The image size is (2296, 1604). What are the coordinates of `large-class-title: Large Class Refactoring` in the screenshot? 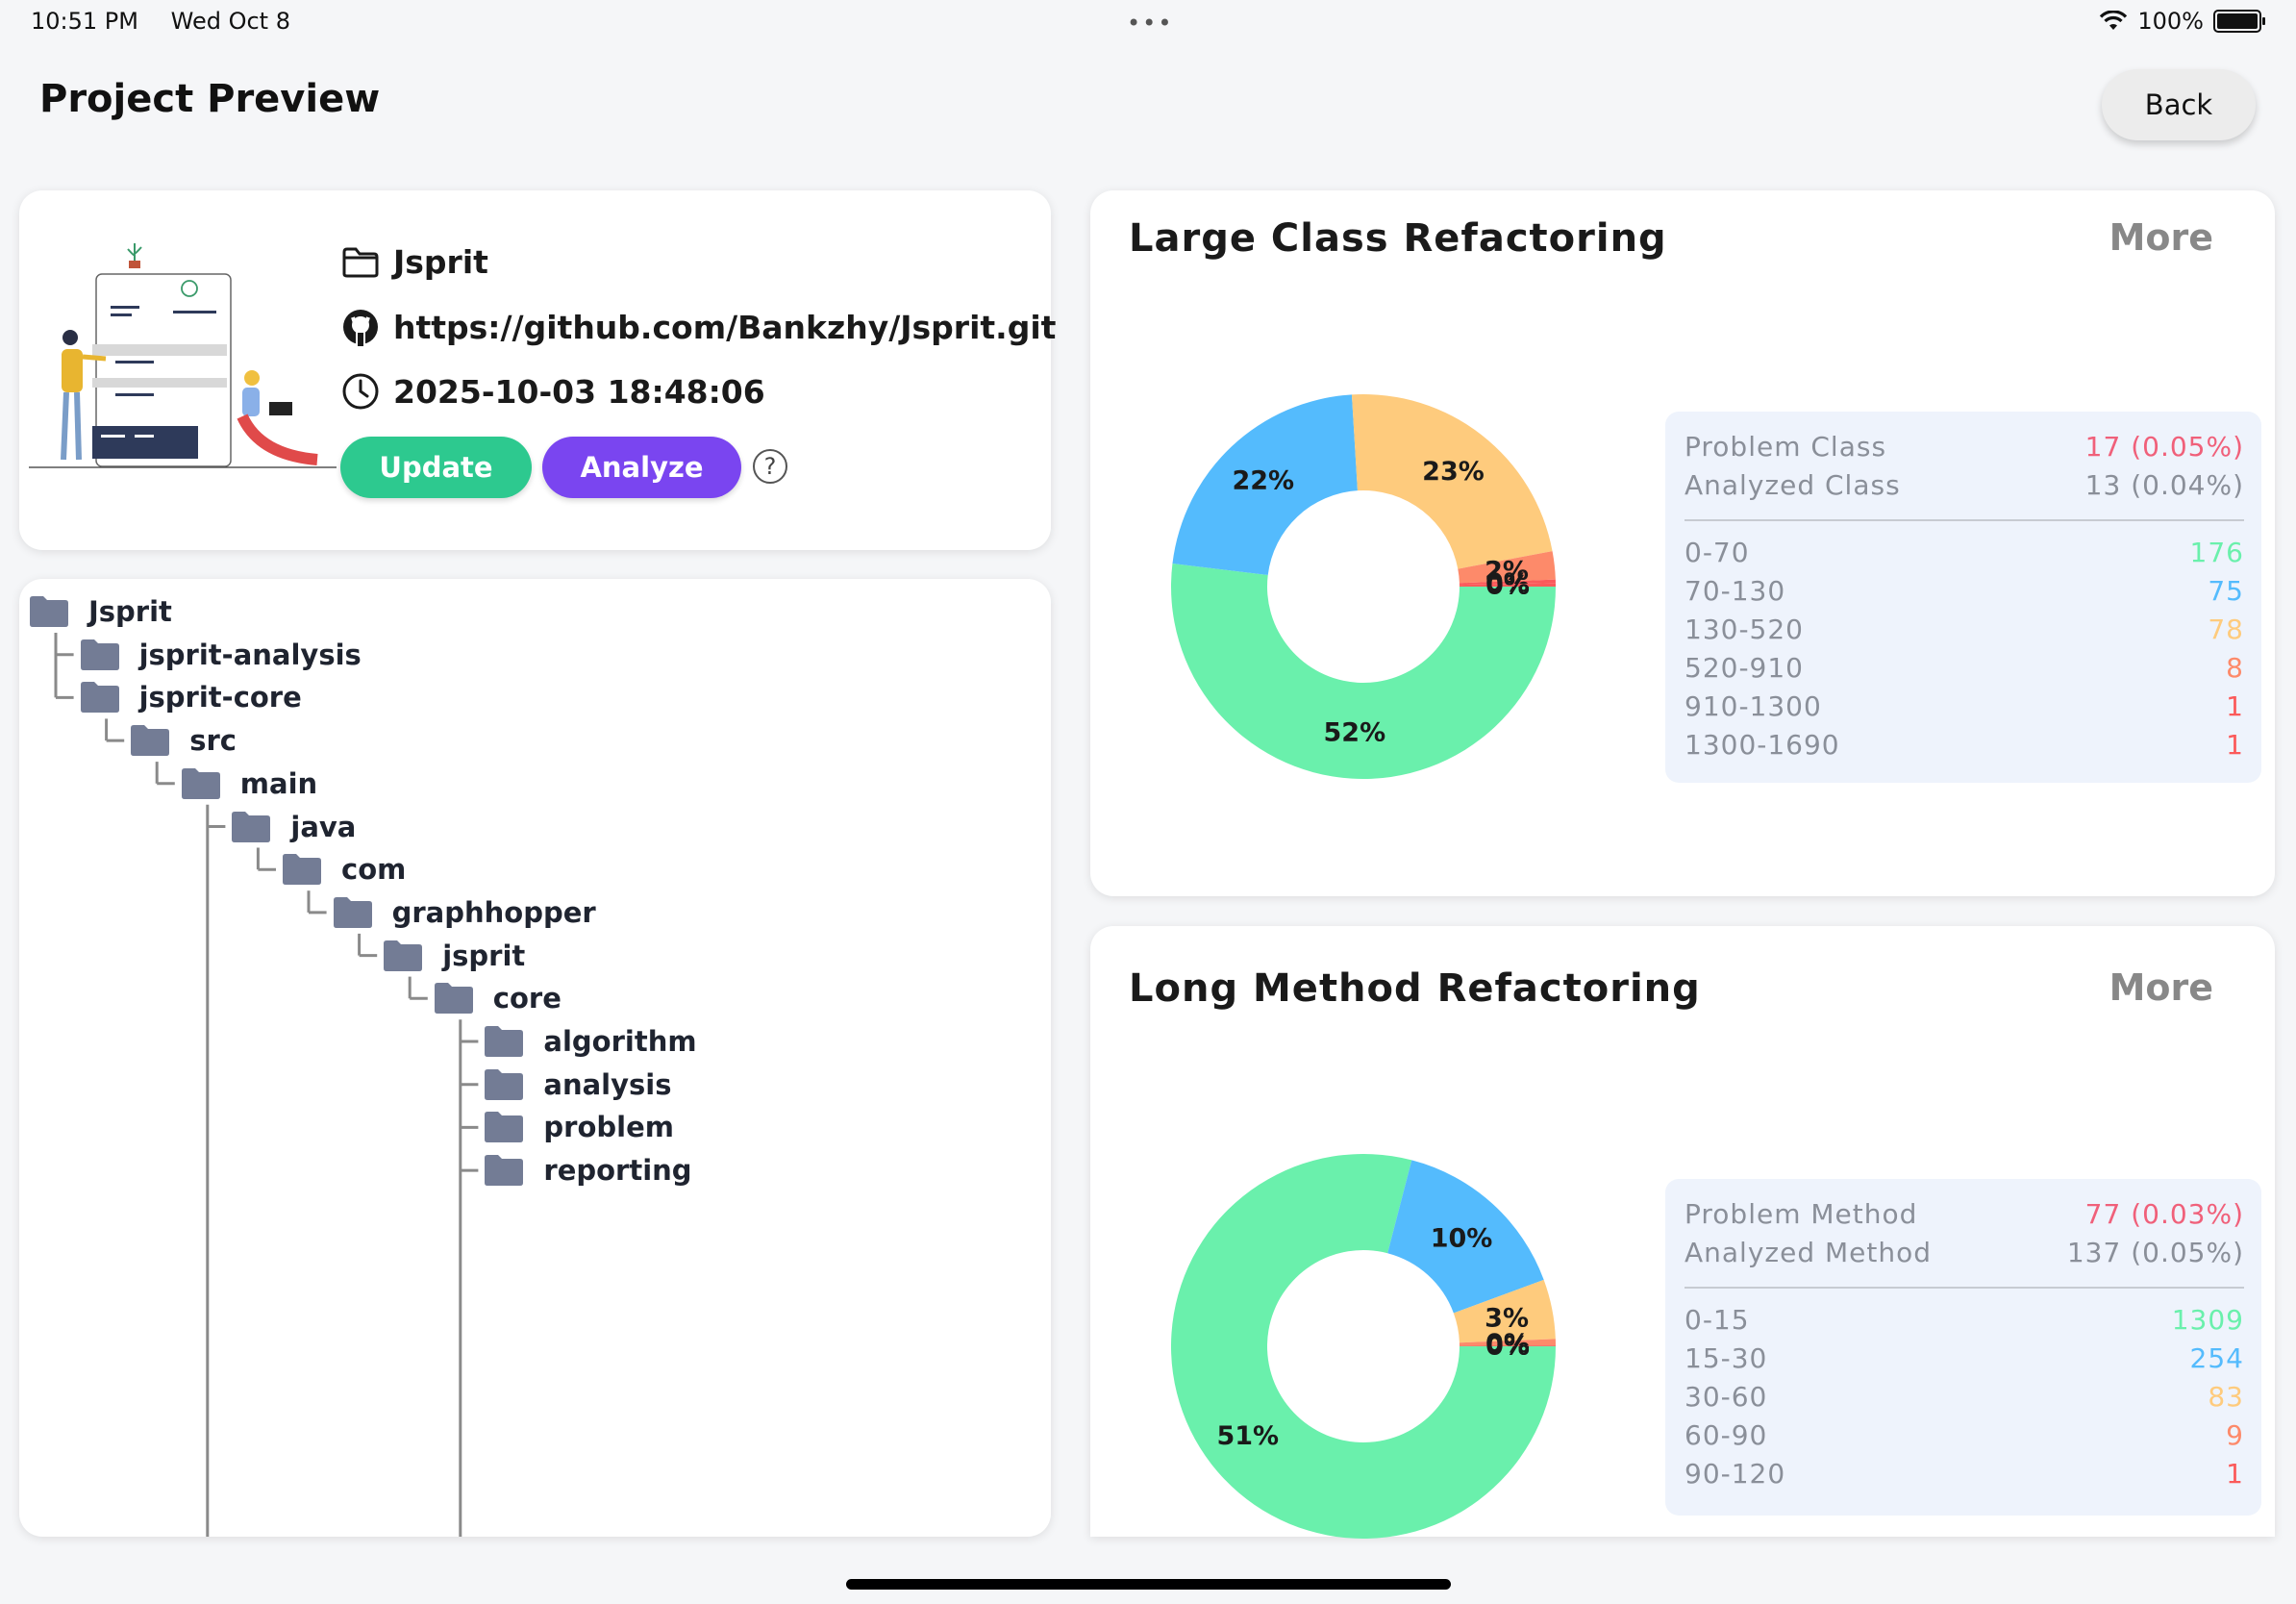 It's located at (1398, 238).